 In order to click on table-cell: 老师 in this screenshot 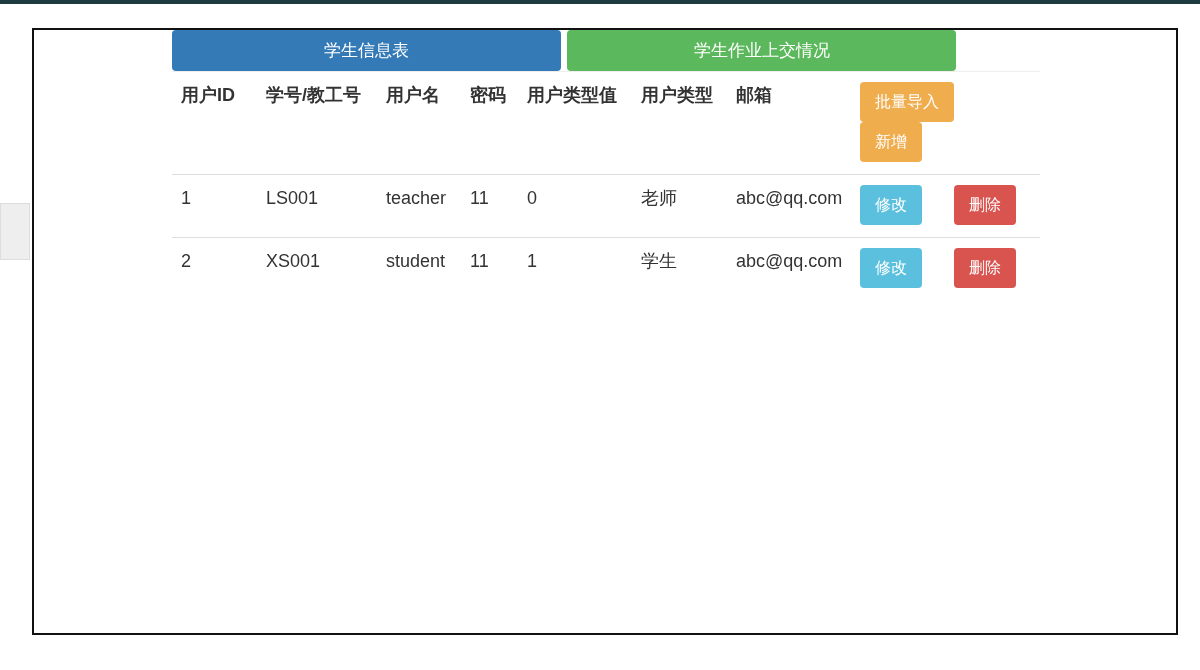, I will do `click(679, 206)`.